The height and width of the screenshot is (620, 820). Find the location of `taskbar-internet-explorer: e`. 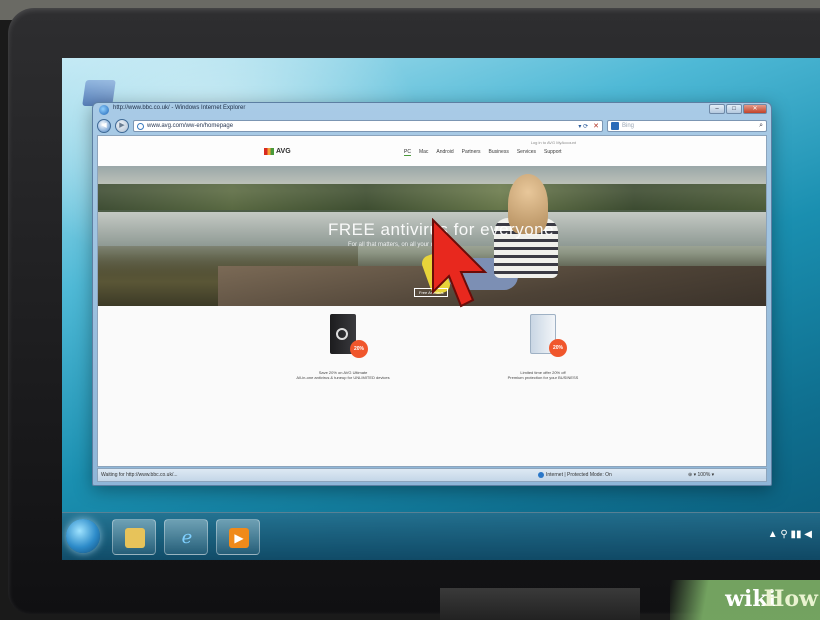

taskbar-internet-explorer: e is located at coordinates (186, 537).